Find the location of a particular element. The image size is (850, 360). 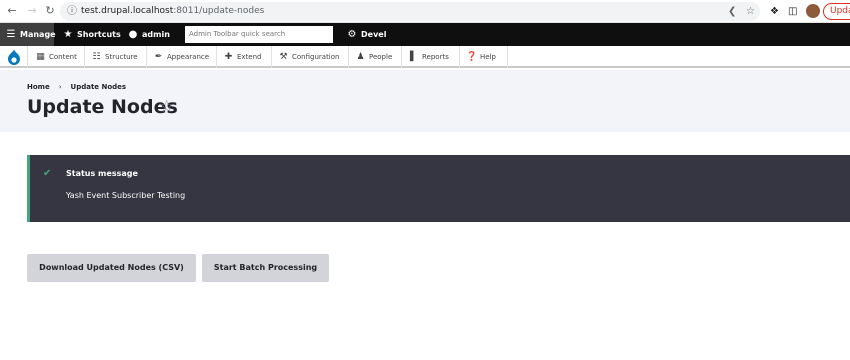

drupal-logo-icon is located at coordinates (14, 57).